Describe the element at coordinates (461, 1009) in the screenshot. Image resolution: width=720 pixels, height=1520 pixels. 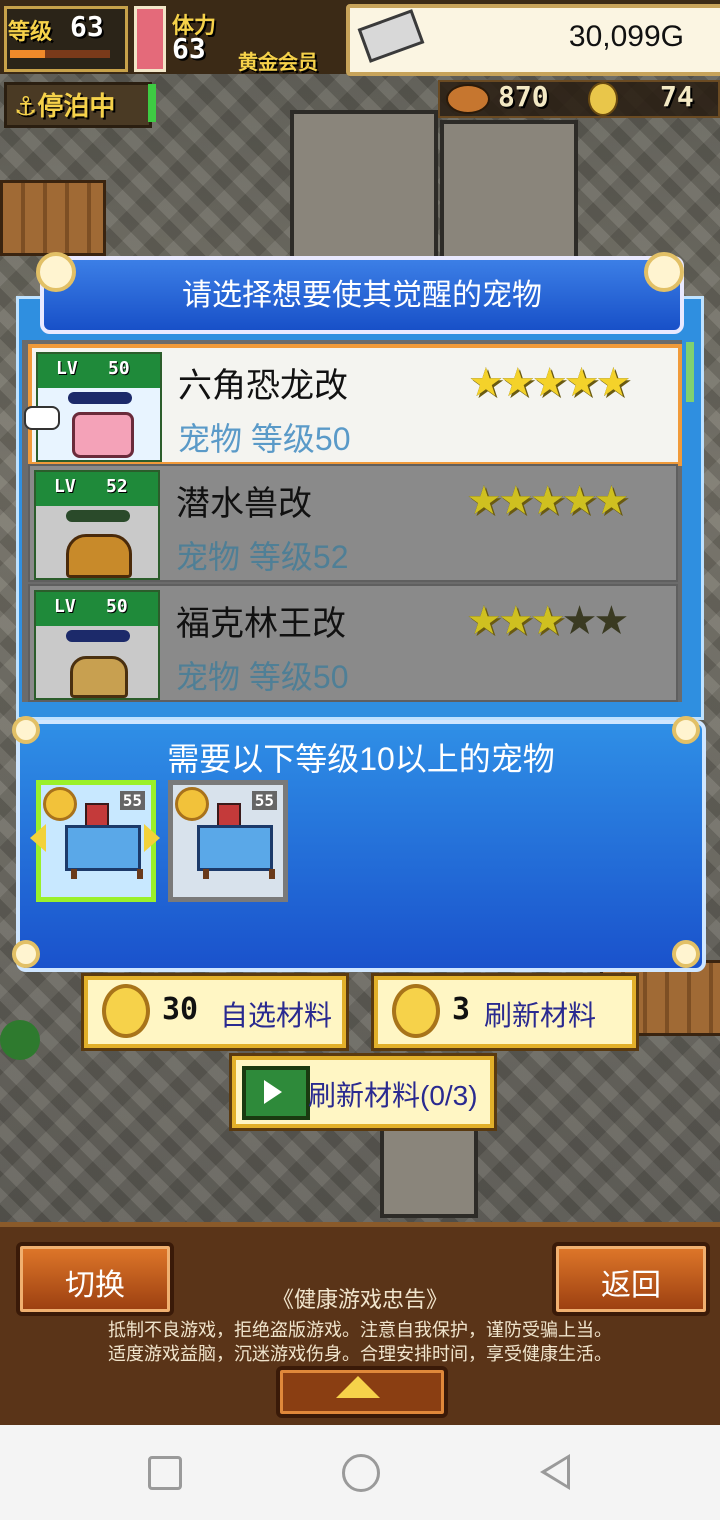
I see `refresh-material-cost: 3` at that location.